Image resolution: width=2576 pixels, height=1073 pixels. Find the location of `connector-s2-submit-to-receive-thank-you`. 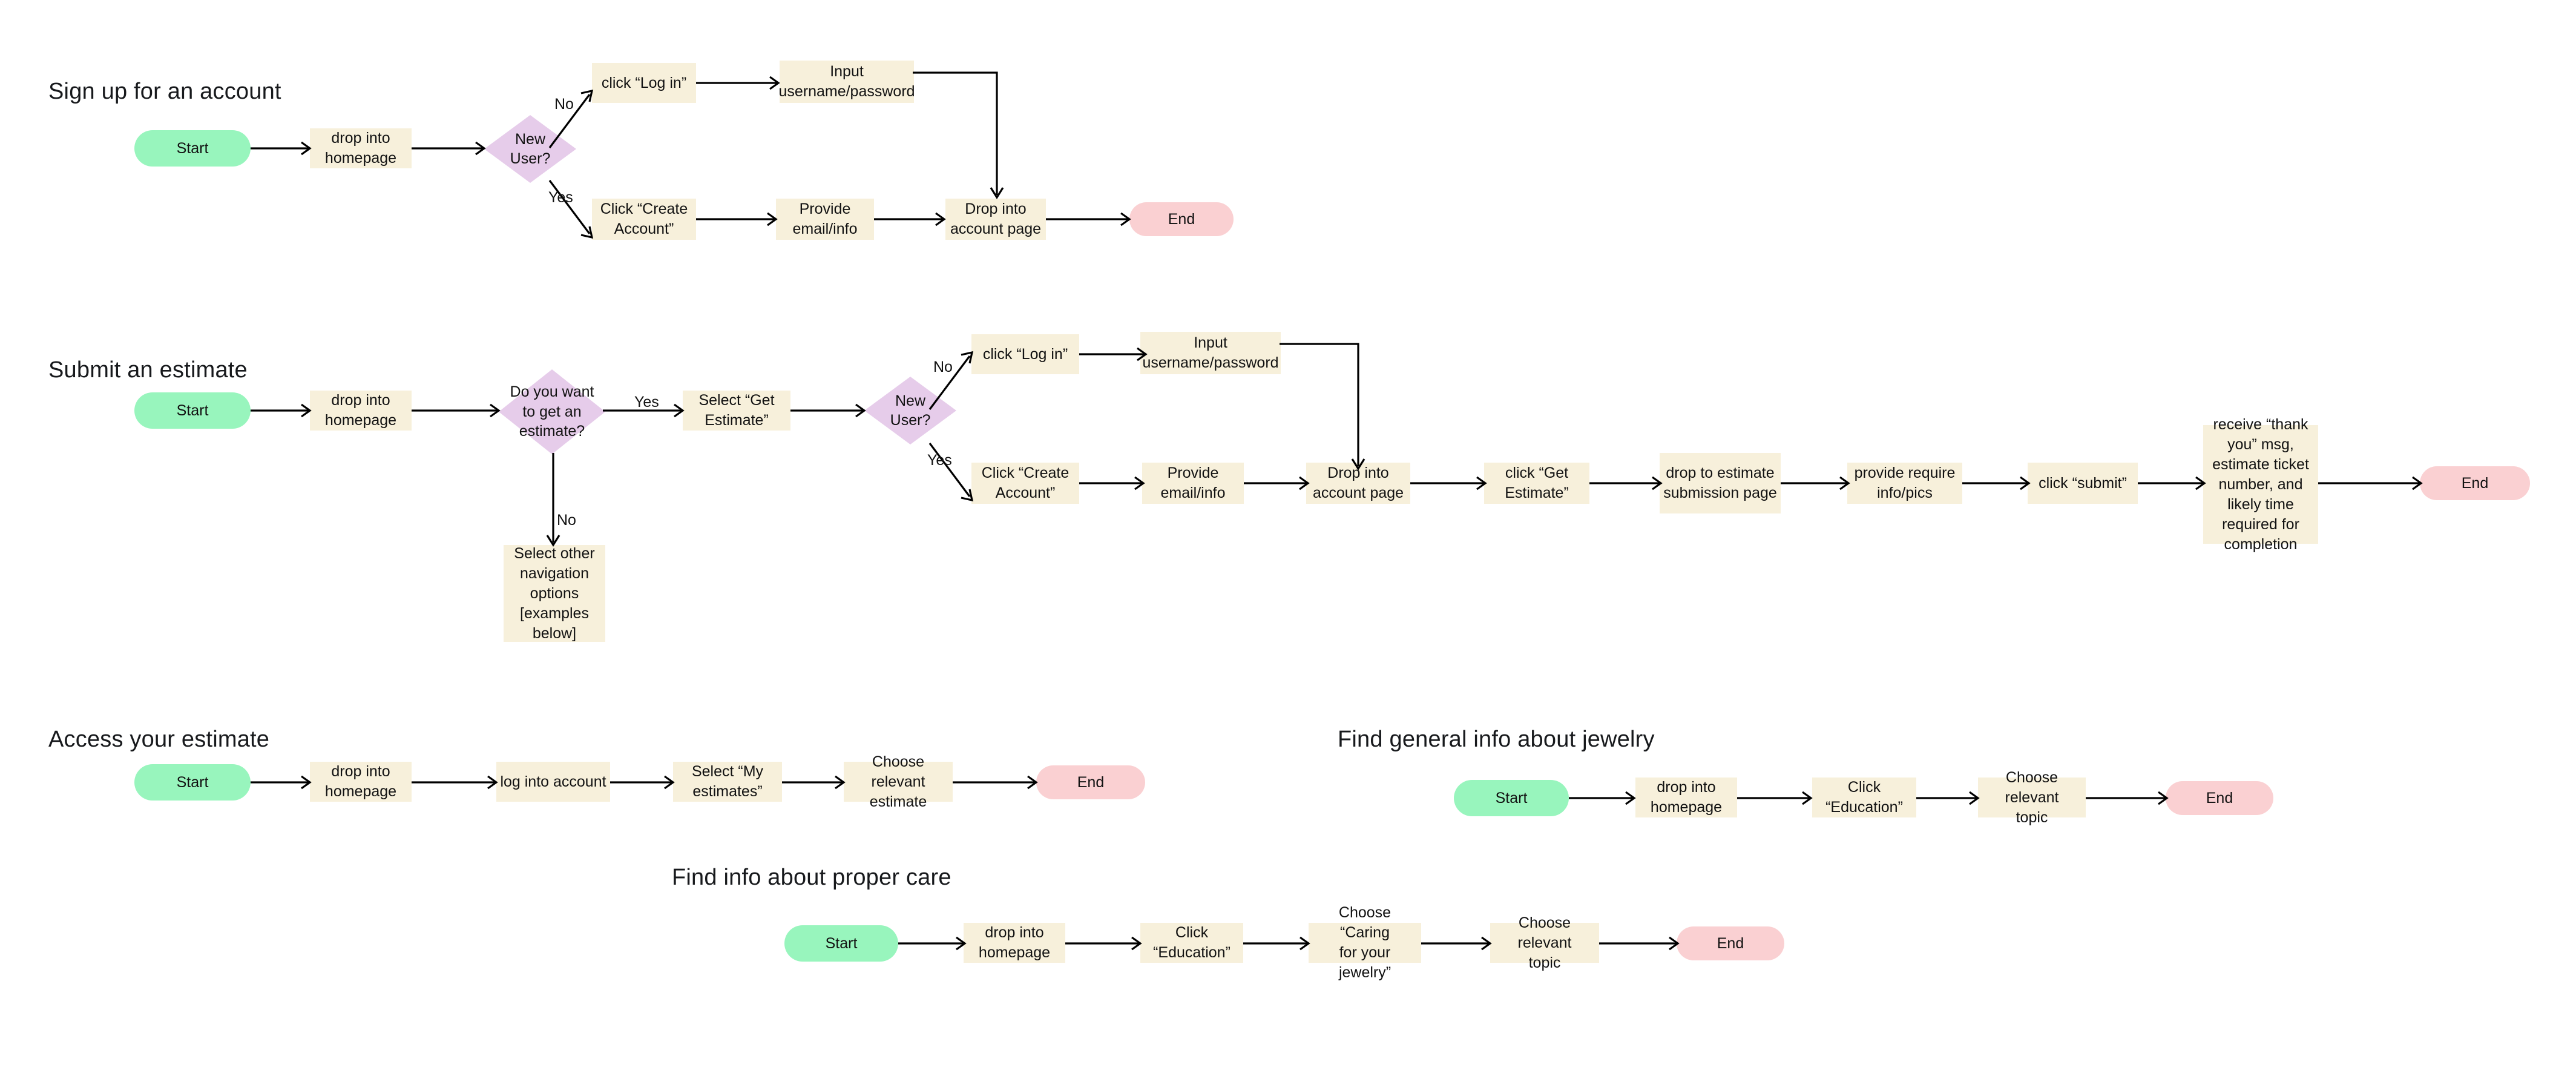

connector-s2-submit-to-receive-thank-you is located at coordinates (2172, 483).